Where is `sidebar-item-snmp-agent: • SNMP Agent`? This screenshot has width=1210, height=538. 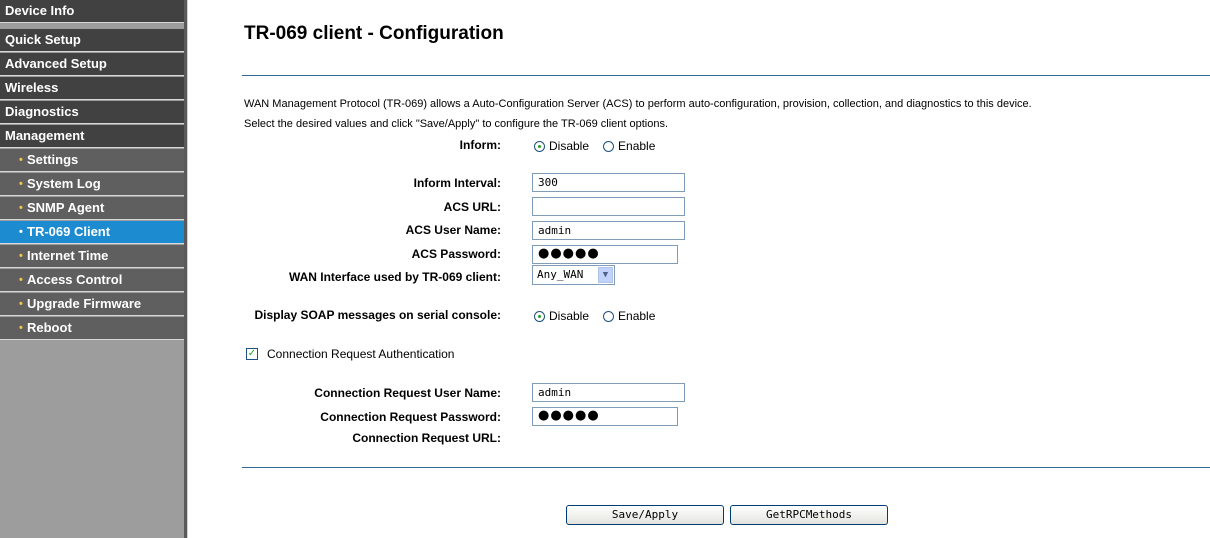
sidebar-item-snmp-agent: • SNMP Agent is located at coordinates (92, 208).